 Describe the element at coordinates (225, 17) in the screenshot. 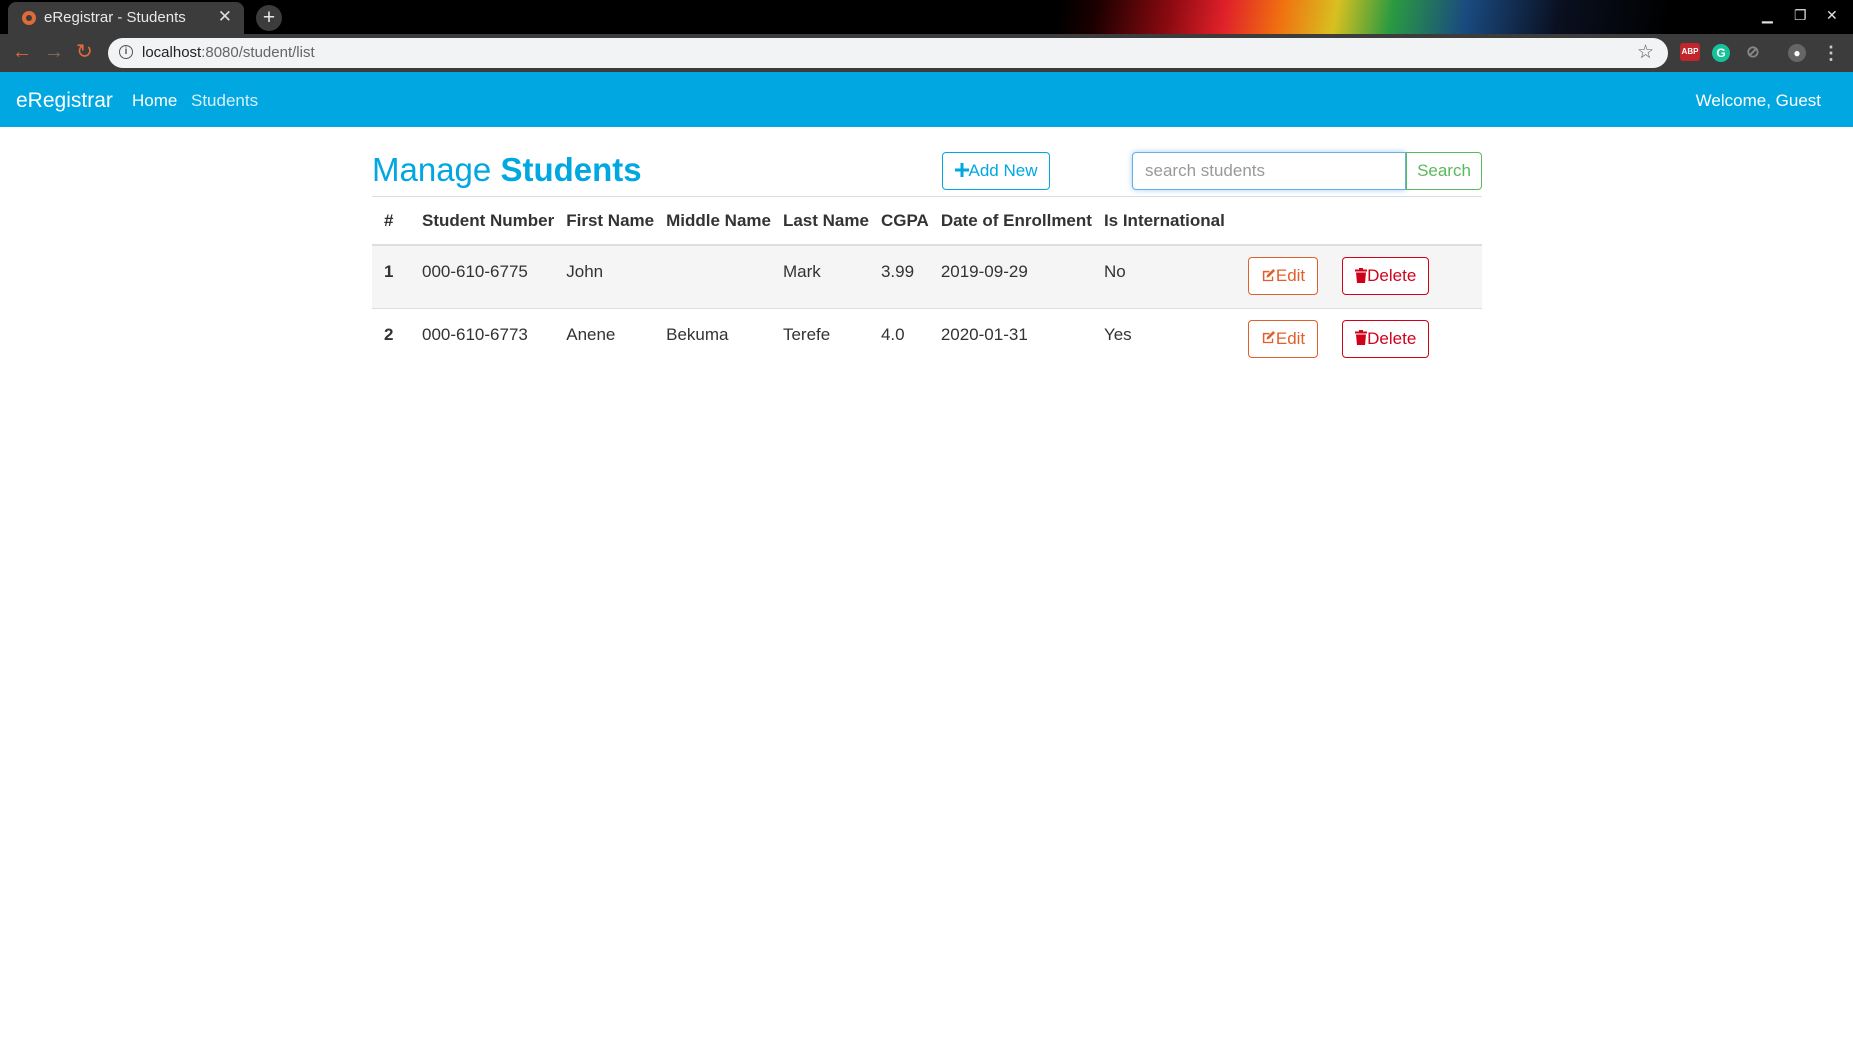

I see `close-tab-icon: ✕` at that location.